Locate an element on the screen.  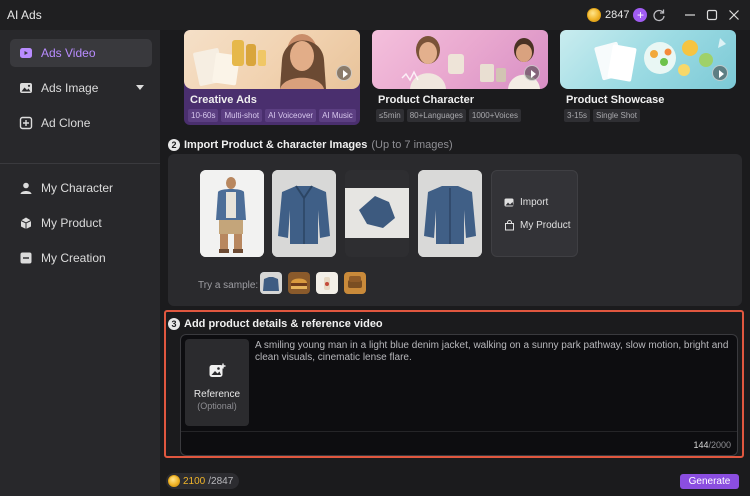
template-tags: 3-15s Single Shot is located at coordinates (602, 115).